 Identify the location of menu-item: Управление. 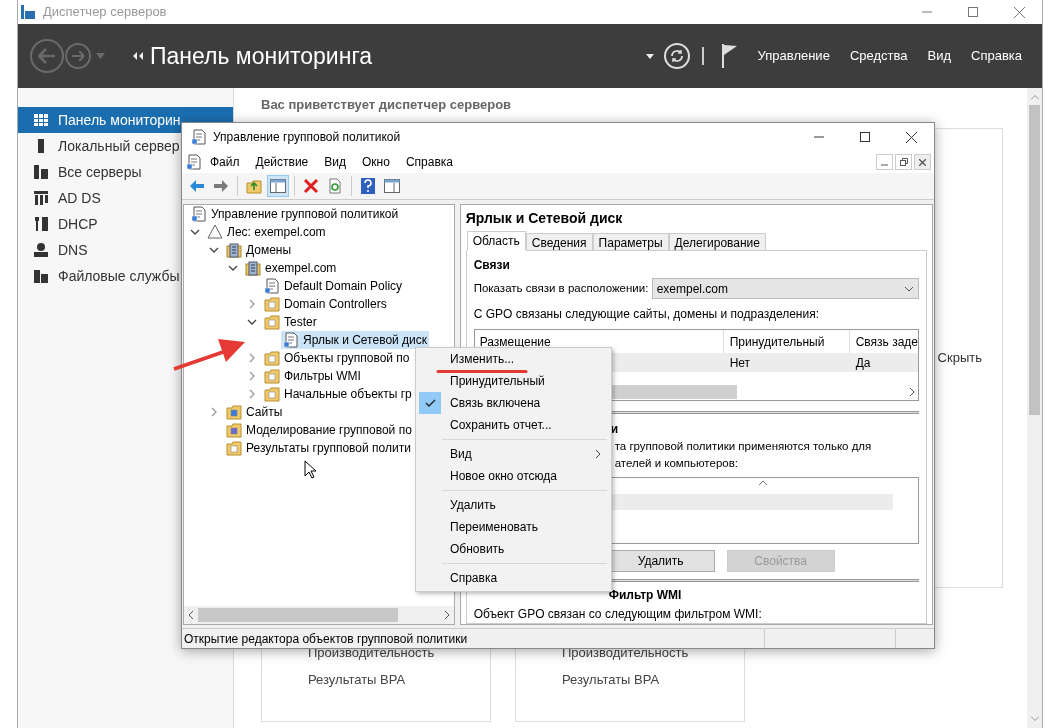
(793, 56).